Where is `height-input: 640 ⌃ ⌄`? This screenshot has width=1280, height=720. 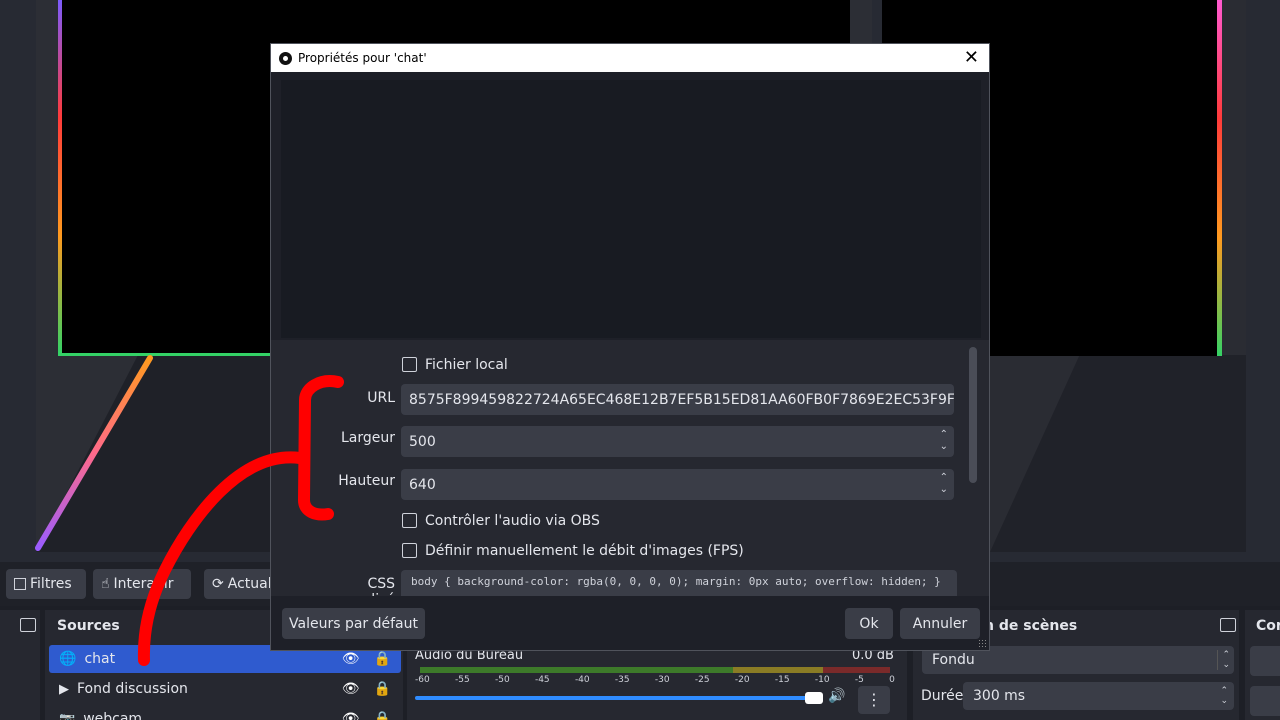 height-input: 640 ⌃ ⌄ is located at coordinates (677, 484).